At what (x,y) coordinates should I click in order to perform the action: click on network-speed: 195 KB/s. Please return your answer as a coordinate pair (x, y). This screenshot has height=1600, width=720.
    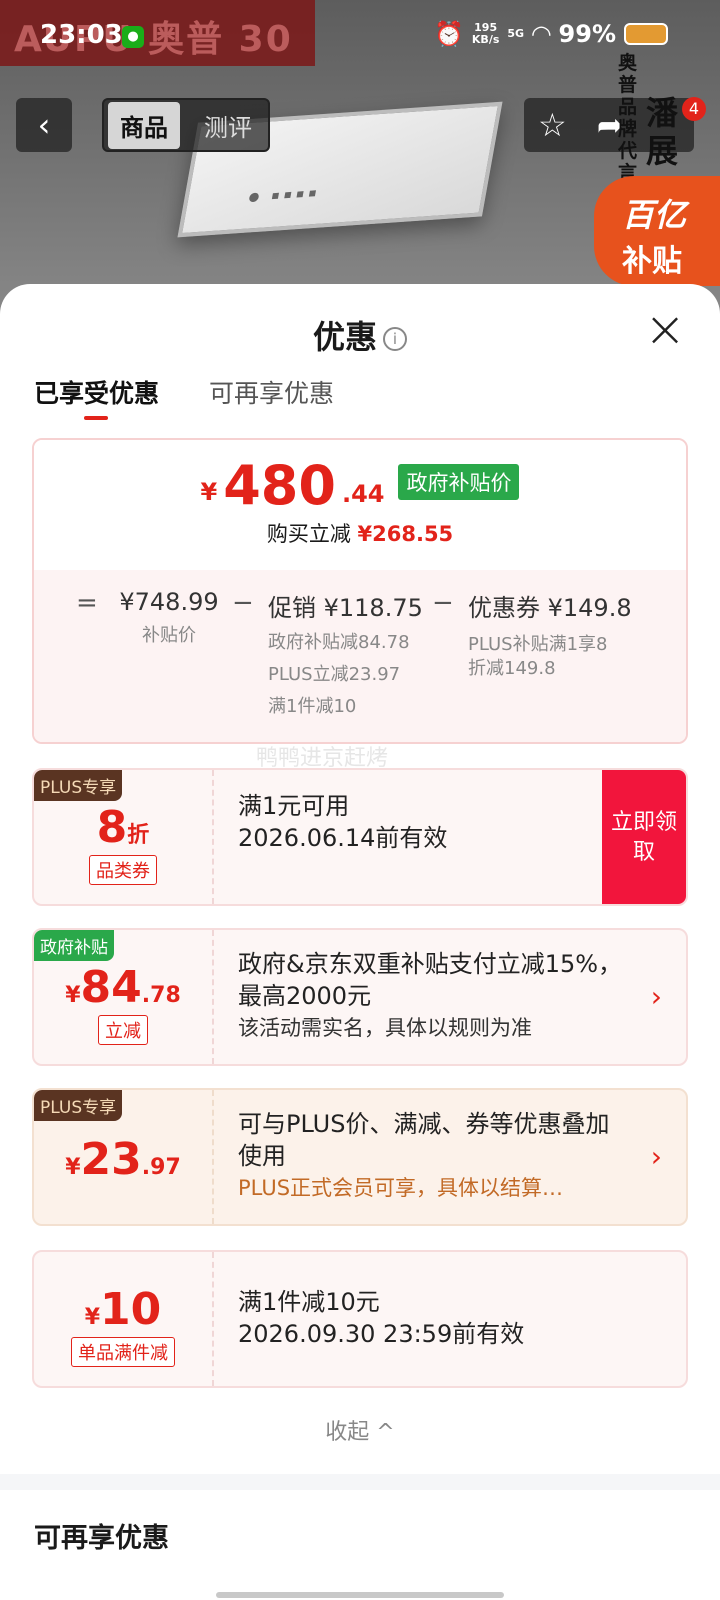
    Looking at the image, I should click on (485, 33).